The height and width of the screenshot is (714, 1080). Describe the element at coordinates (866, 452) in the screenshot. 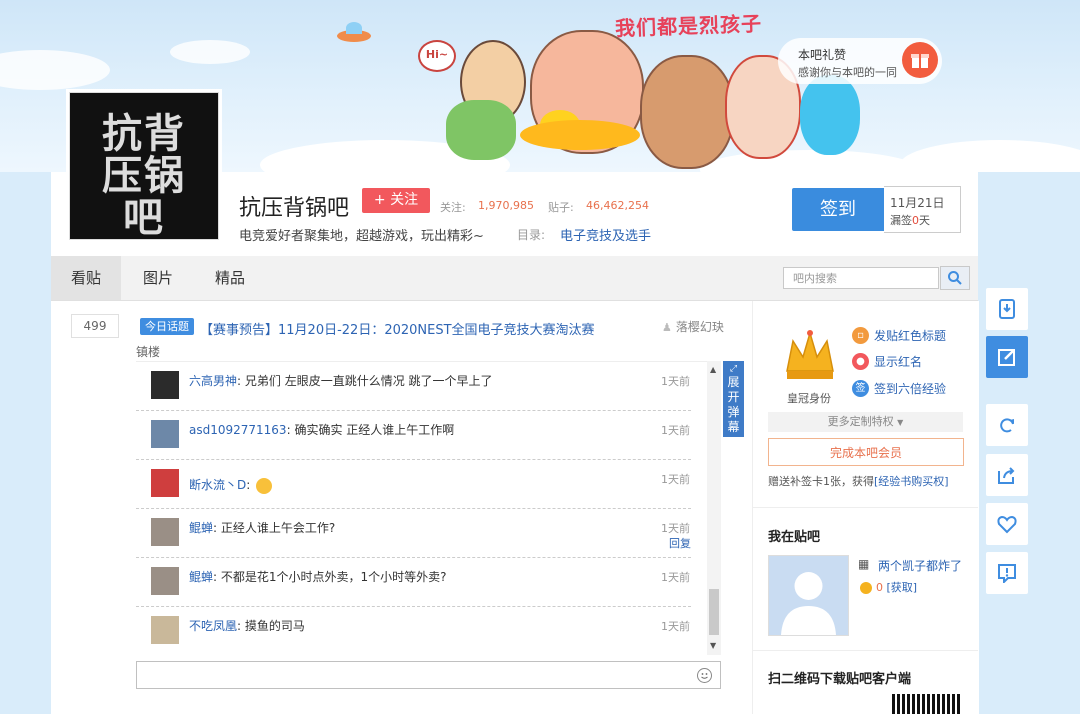

I see `become-member-button: 完成本吧会员` at that location.